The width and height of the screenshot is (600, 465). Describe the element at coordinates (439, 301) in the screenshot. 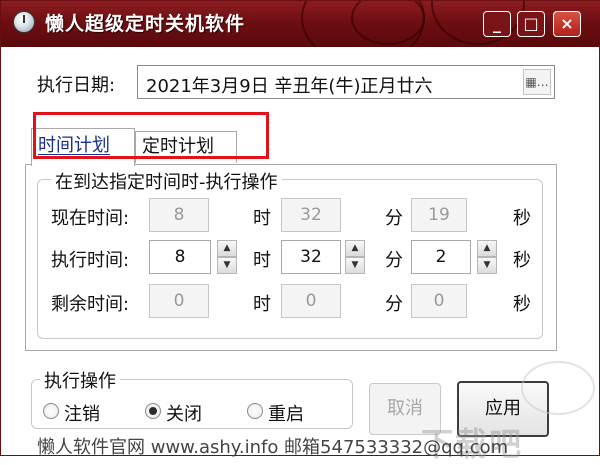

I see `remaining-second-field: 0` at that location.